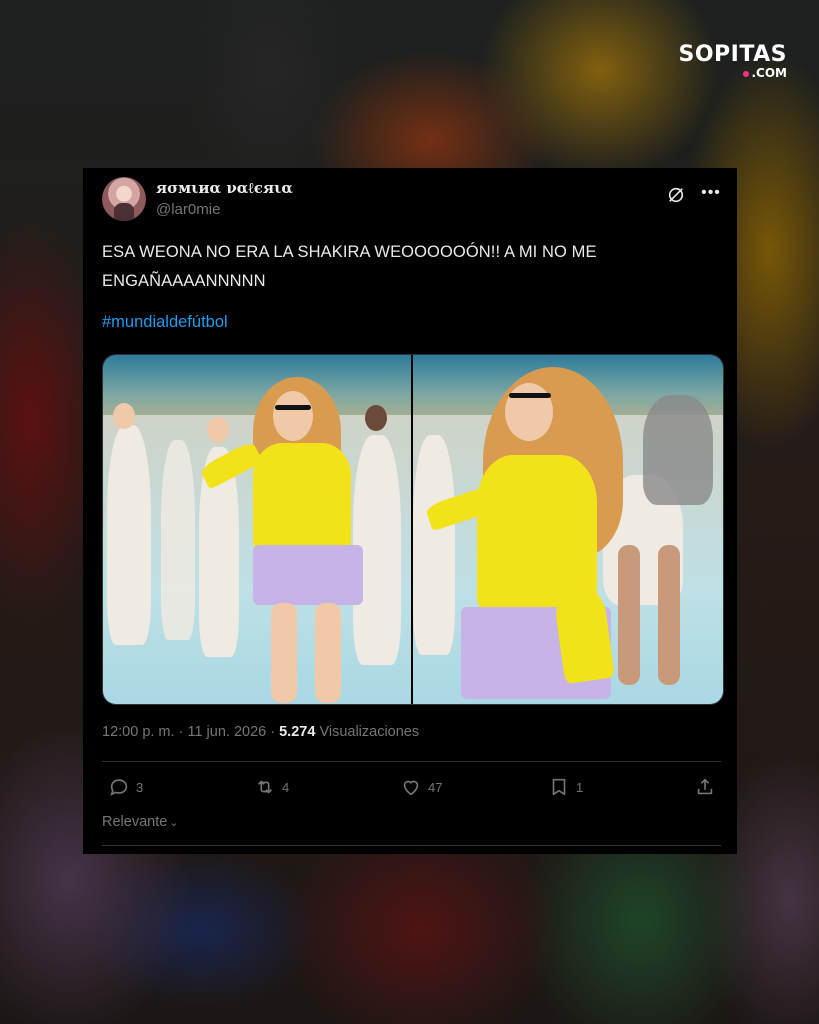  What do you see at coordinates (746, 73) in the screenshot?
I see `logo-dot` at bounding box center [746, 73].